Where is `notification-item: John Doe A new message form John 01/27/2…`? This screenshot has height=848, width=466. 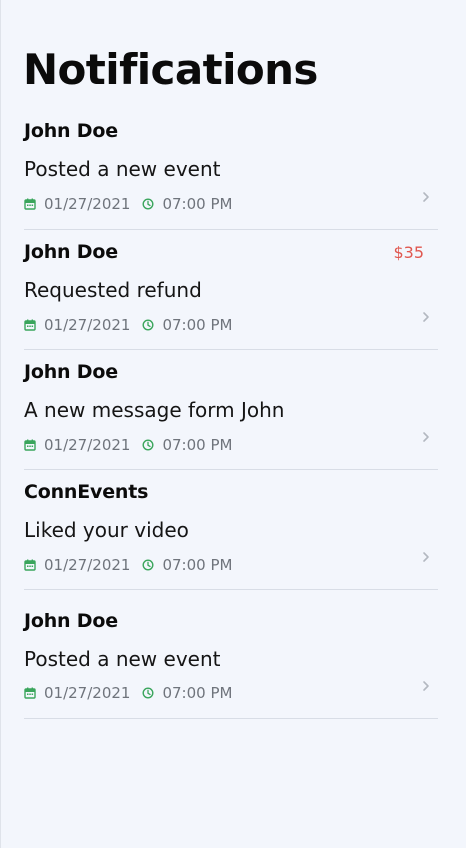 notification-item: John Doe A new message form John 01/27/2… is located at coordinates (231, 410).